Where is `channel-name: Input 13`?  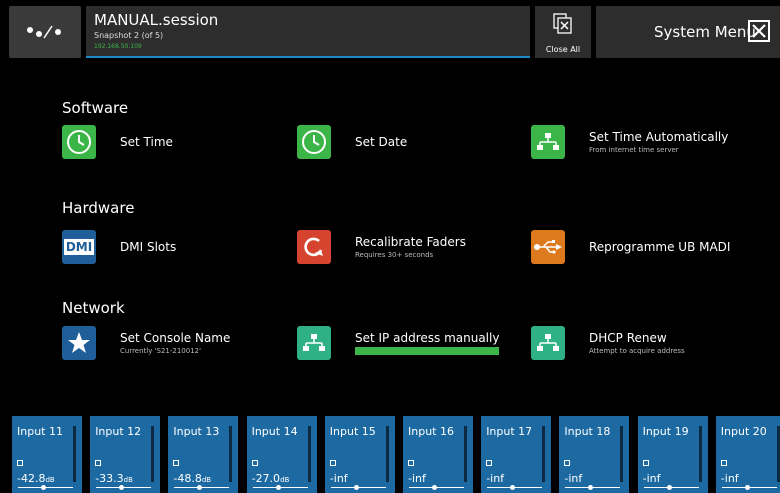 channel-name: Input 13 is located at coordinates (196, 431).